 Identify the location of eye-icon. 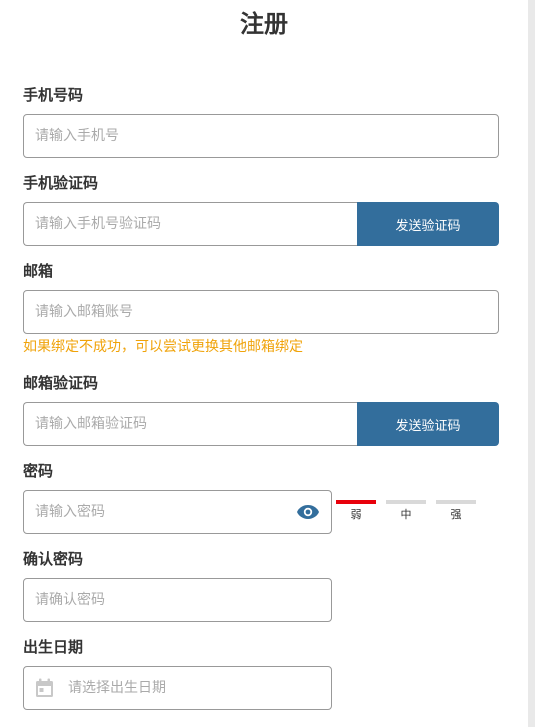
(309, 512).